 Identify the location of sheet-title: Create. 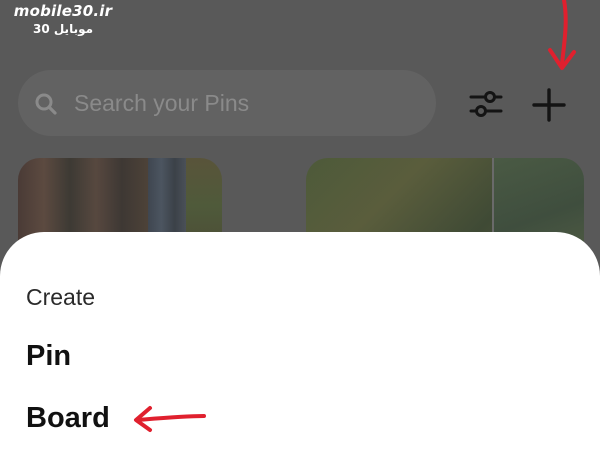
(61, 297).